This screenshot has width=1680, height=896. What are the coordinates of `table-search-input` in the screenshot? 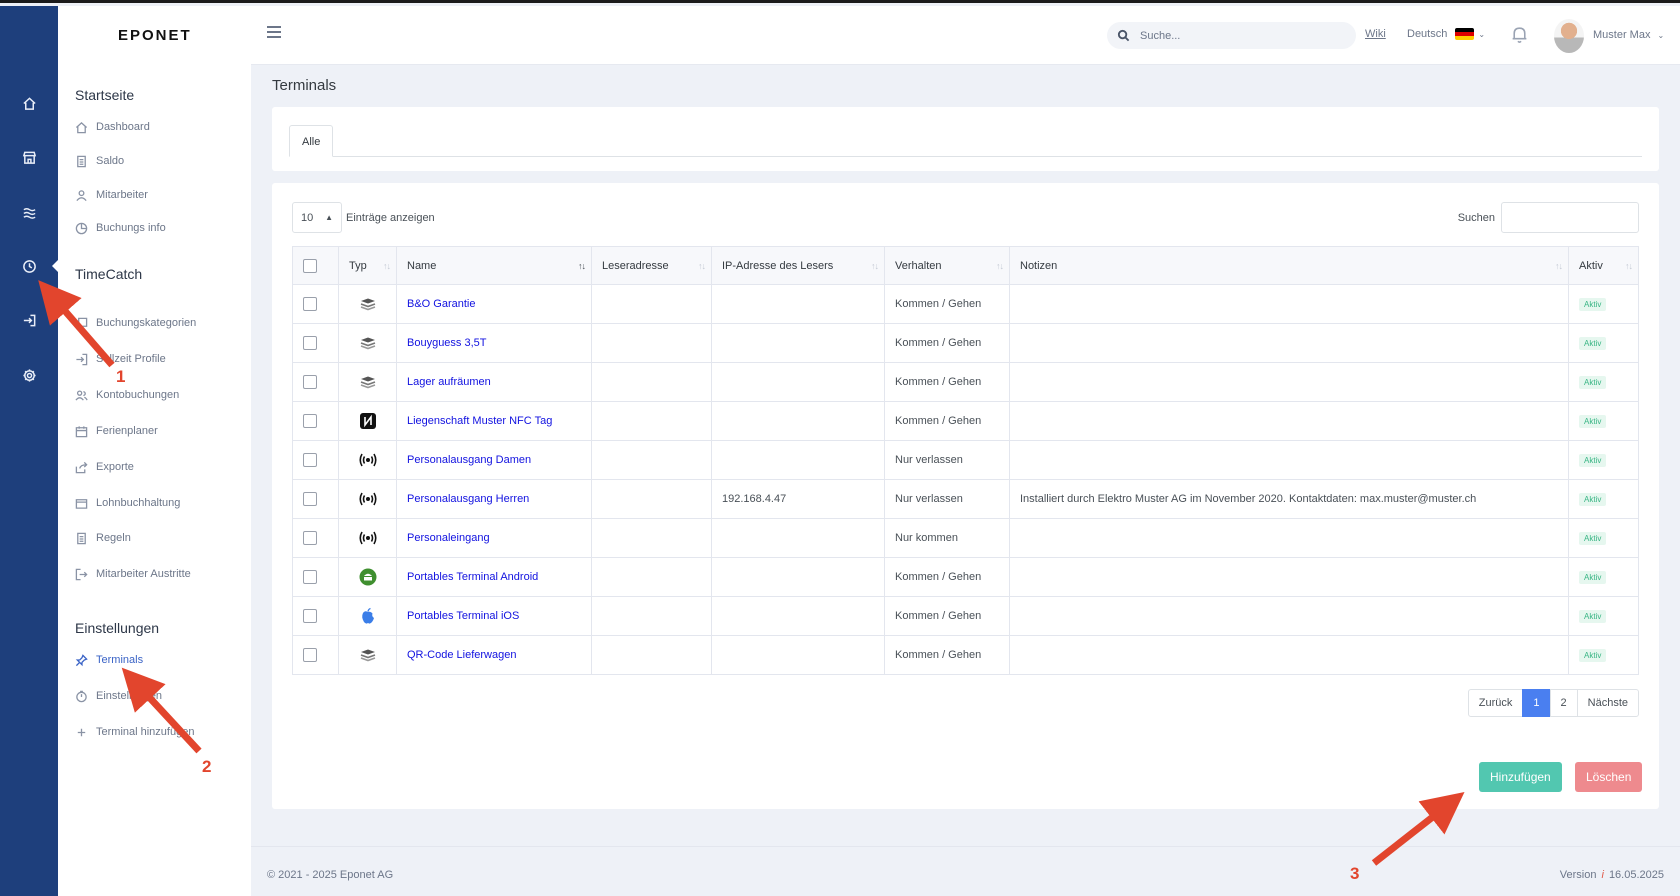 It's located at (1570, 217).